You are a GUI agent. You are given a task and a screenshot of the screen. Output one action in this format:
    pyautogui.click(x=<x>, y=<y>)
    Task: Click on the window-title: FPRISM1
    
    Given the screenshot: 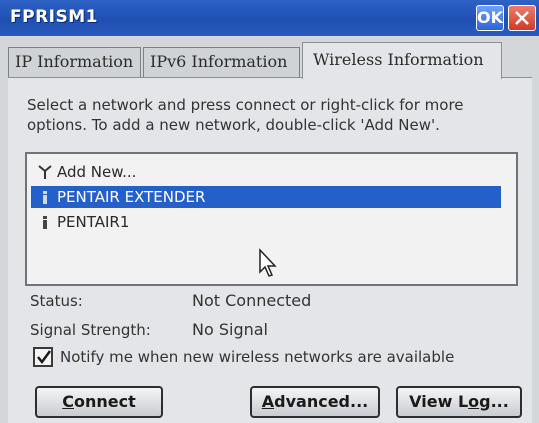 What is the action you would take?
    pyautogui.click(x=54, y=17)
    